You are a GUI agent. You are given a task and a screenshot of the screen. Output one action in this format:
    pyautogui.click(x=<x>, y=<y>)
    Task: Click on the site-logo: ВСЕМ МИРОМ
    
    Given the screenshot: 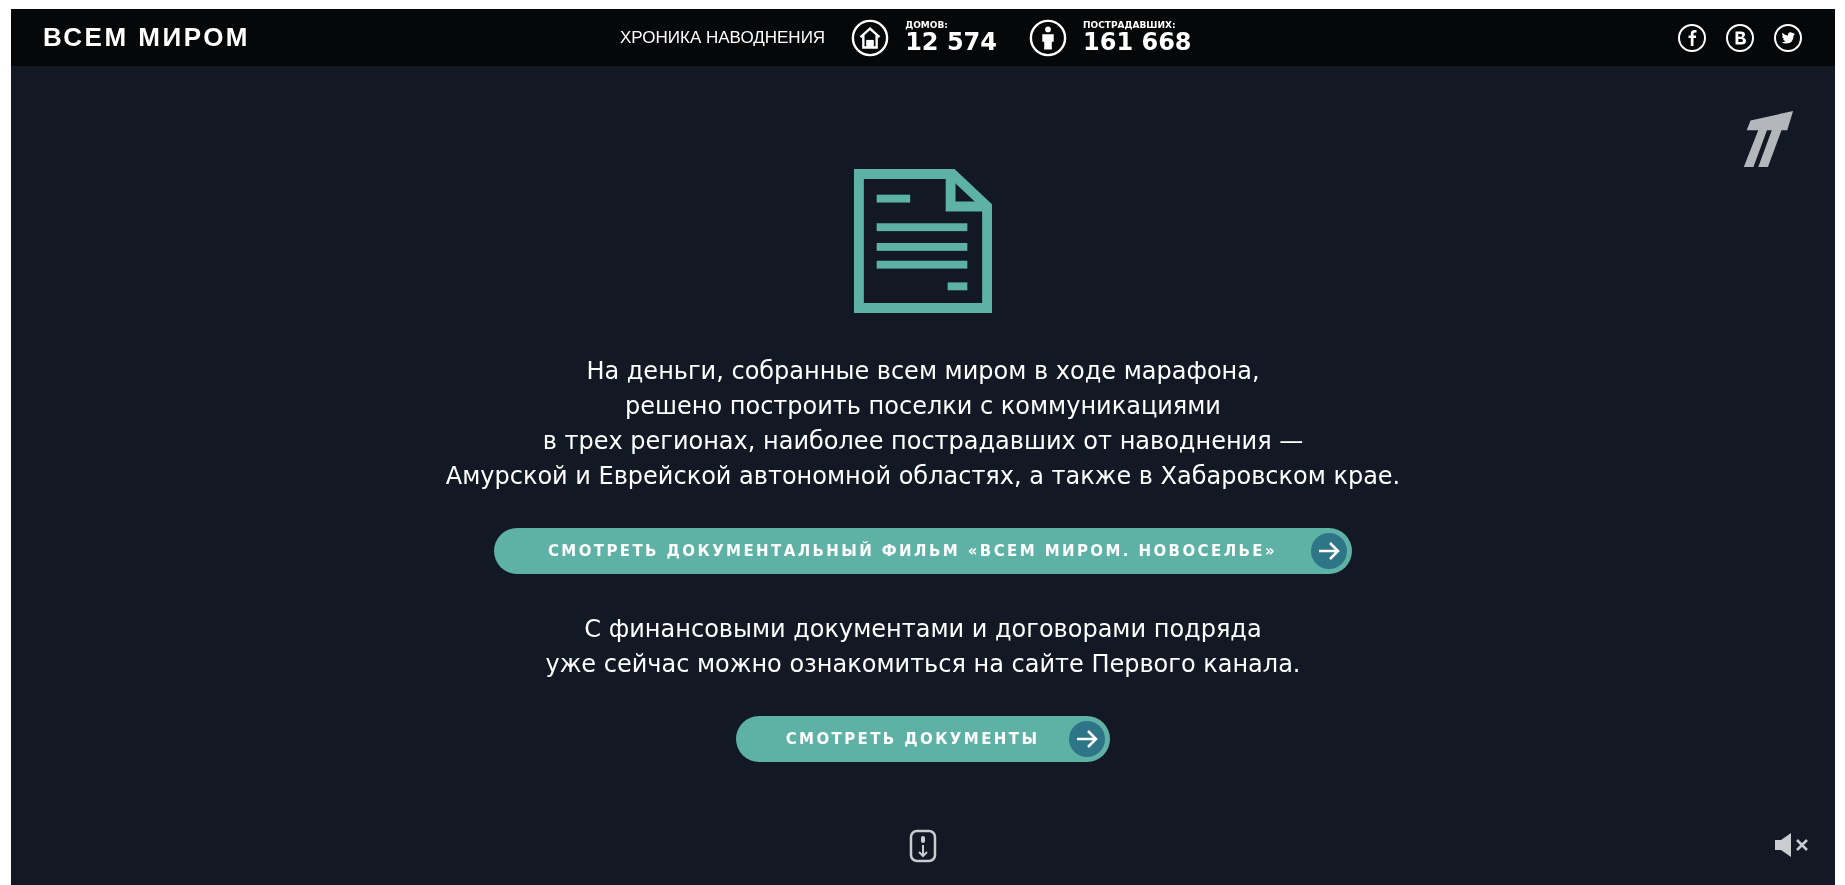 What is the action you would take?
    pyautogui.click(x=146, y=37)
    